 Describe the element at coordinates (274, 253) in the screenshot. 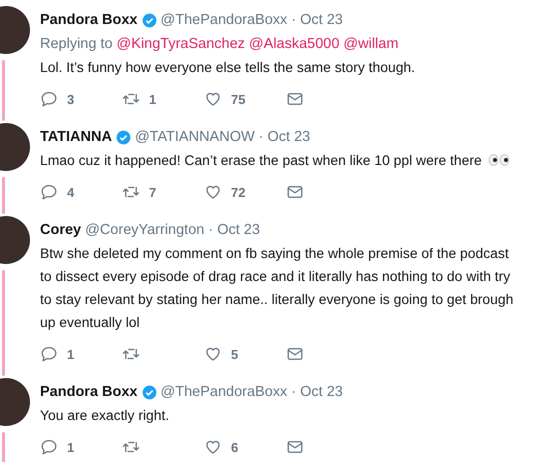

I see `tweet-text: Btw she deleted my comment on fb saying the whole premise of the podcast` at that location.